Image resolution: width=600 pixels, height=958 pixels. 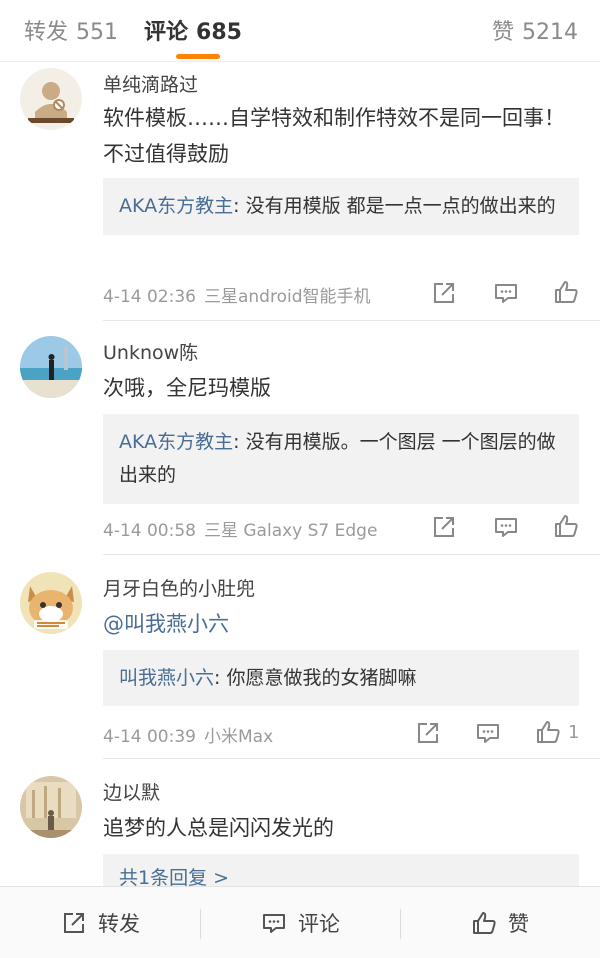 What do you see at coordinates (46, 32) in the screenshot?
I see `tab-reposts-label: 转发` at bounding box center [46, 32].